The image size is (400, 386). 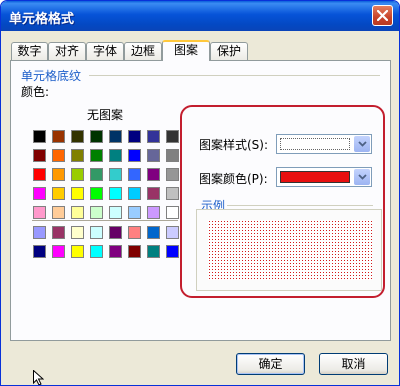 What do you see at coordinates (35, 92) in the screenshot?
I see `color-label: 颜色:` at bounding box center [35, 92].